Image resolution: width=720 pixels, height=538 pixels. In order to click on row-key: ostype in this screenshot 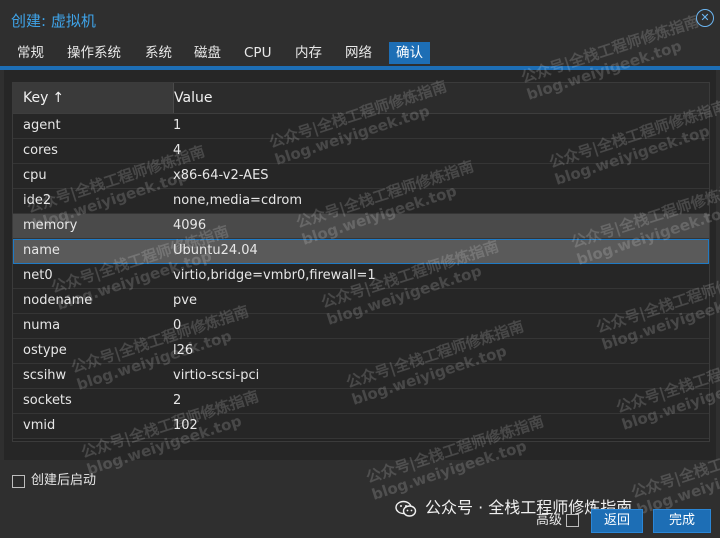, I will do `click(45, 350)`.